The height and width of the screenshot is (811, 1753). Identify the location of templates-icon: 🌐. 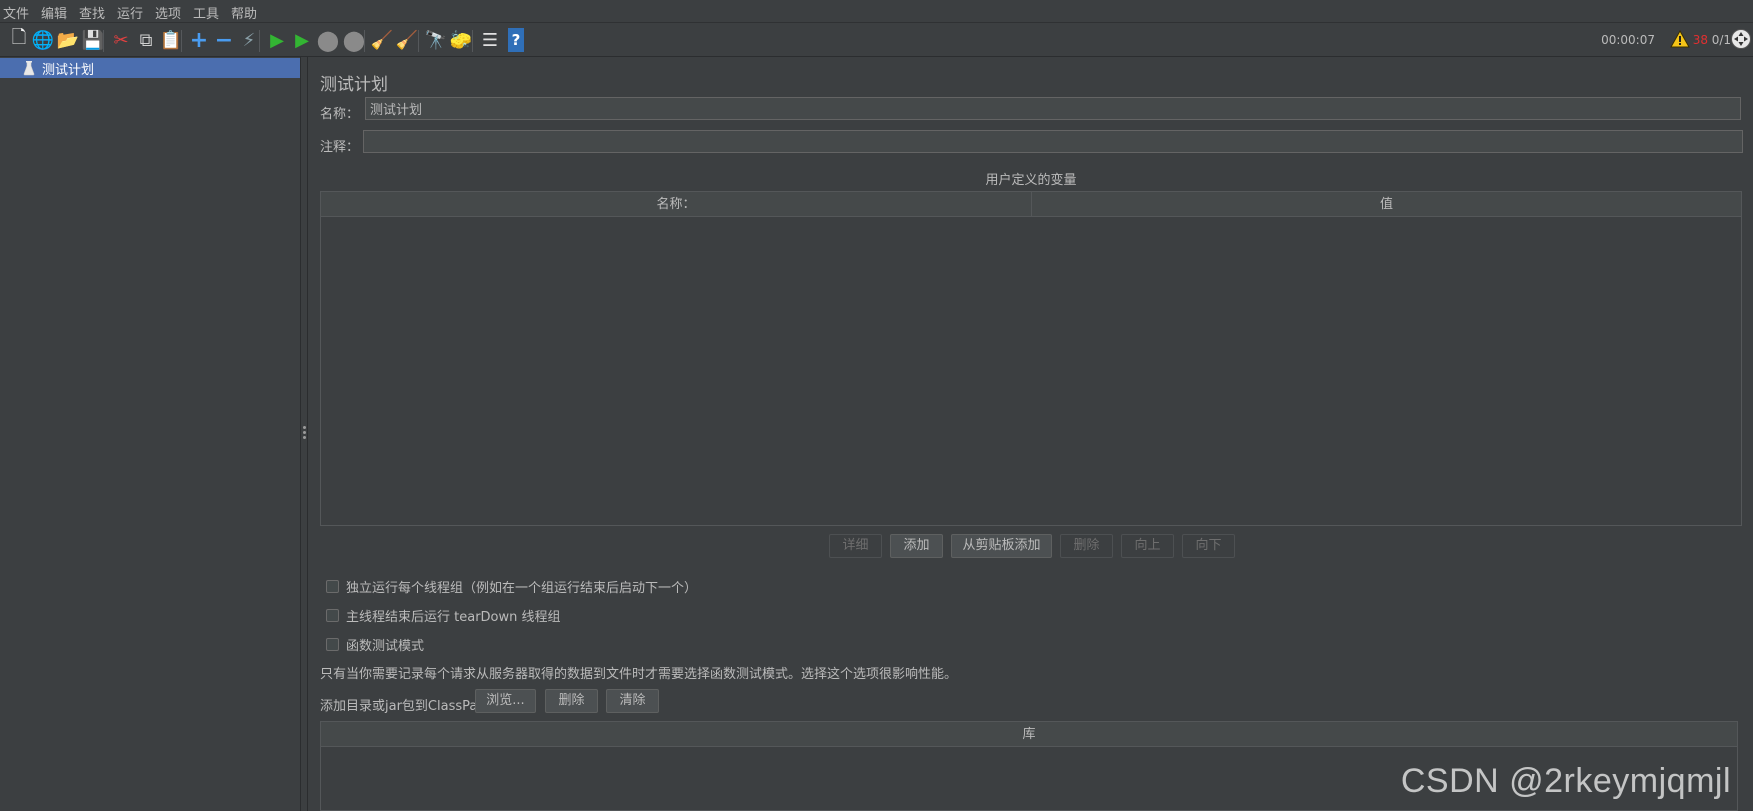
(43, 40).